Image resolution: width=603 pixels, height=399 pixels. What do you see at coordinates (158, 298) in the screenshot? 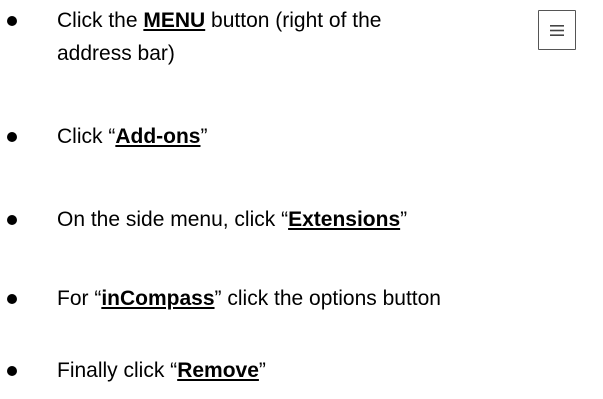
I see `step-4-keyword: inCompass` at bounding box center [158, 298].